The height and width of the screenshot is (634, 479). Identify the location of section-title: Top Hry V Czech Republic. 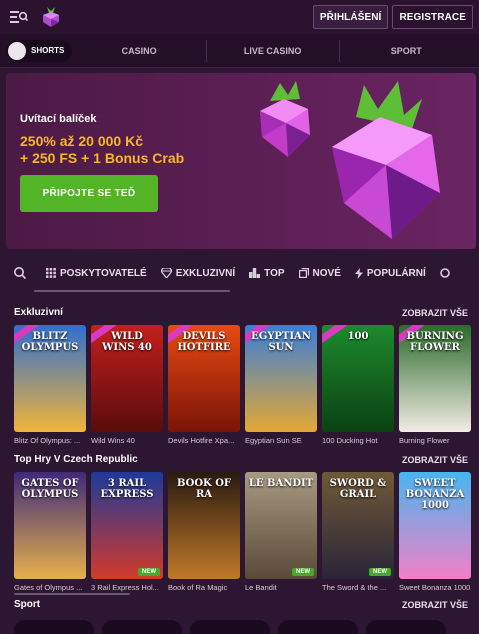
(76, 459).